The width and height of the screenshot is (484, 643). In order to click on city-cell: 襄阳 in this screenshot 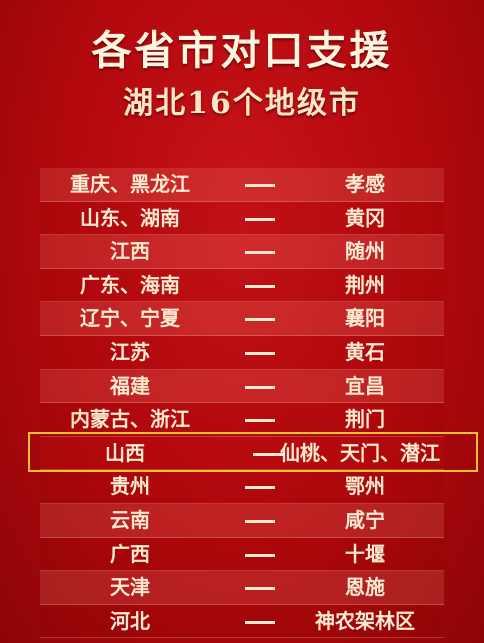, I will do `click(365, 318)`.